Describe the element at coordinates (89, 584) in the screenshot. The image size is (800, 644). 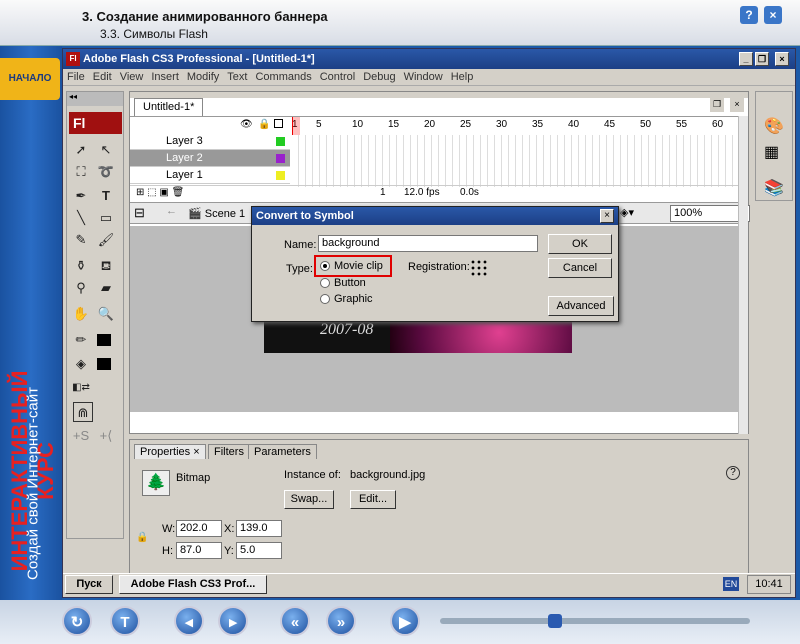
I see `start-button: Пуск` at that location.